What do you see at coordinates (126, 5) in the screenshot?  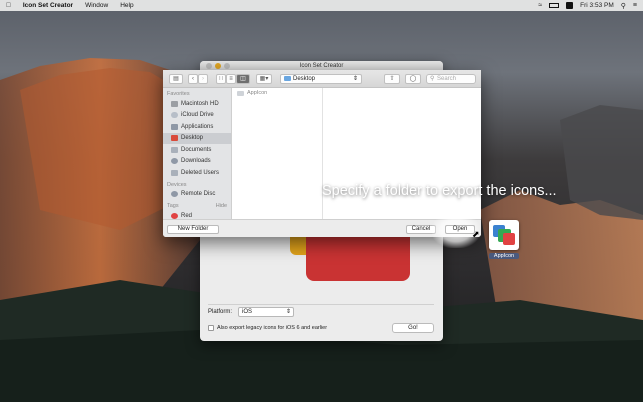 I see `menu-help: Help` at bounding box center [126, 5].